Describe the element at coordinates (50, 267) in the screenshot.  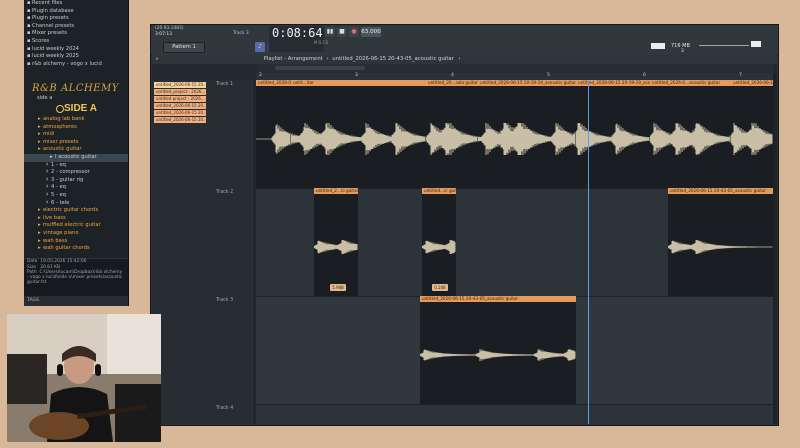
I see `info-size-value: 20.81 KB` at that location.